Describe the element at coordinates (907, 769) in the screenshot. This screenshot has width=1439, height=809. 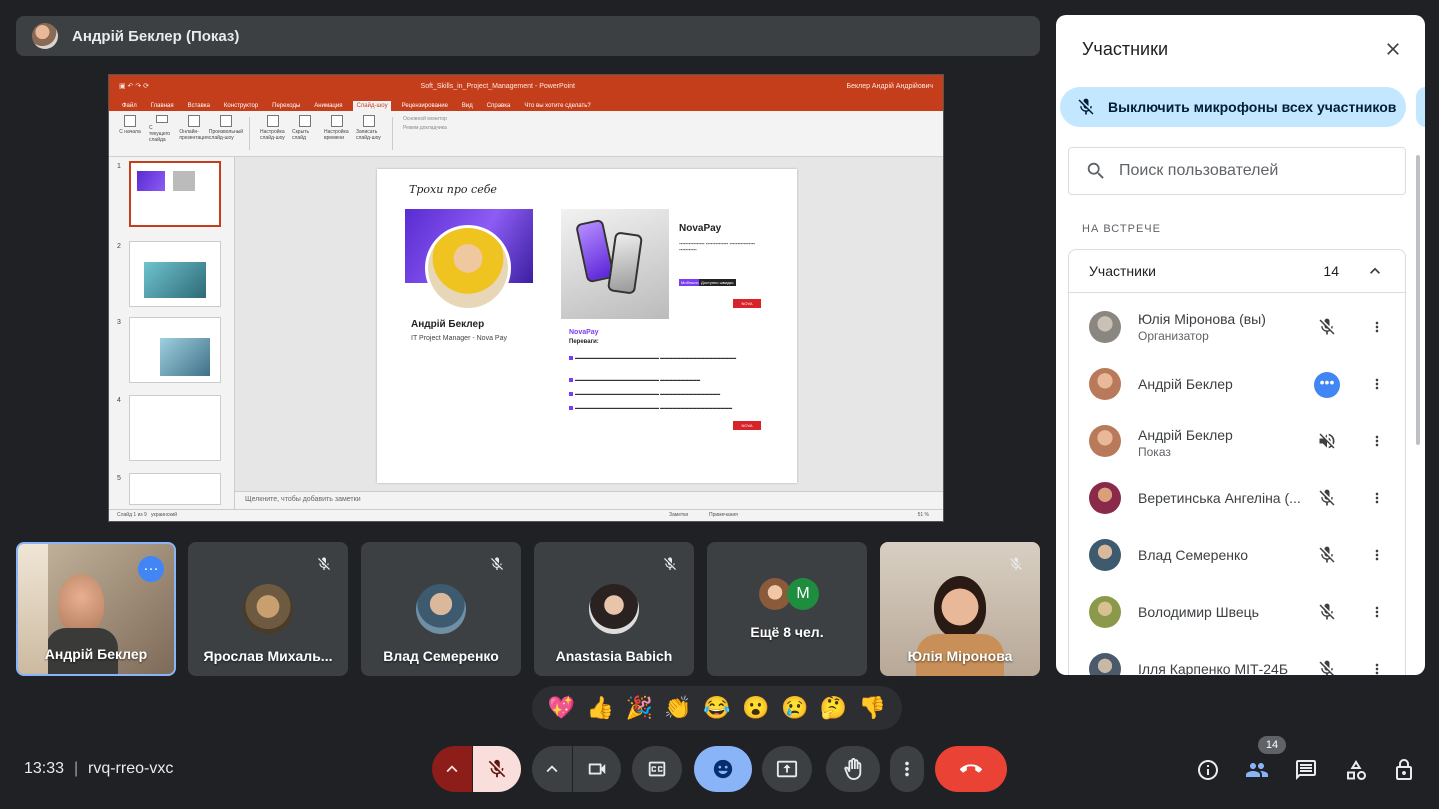
I see `more-options-button` at that location.